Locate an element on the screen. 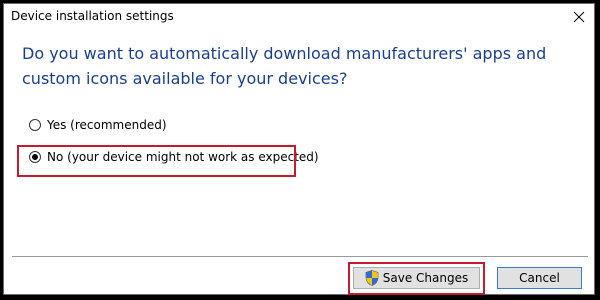  radio-button-yes is located at coordinates (35, 125).